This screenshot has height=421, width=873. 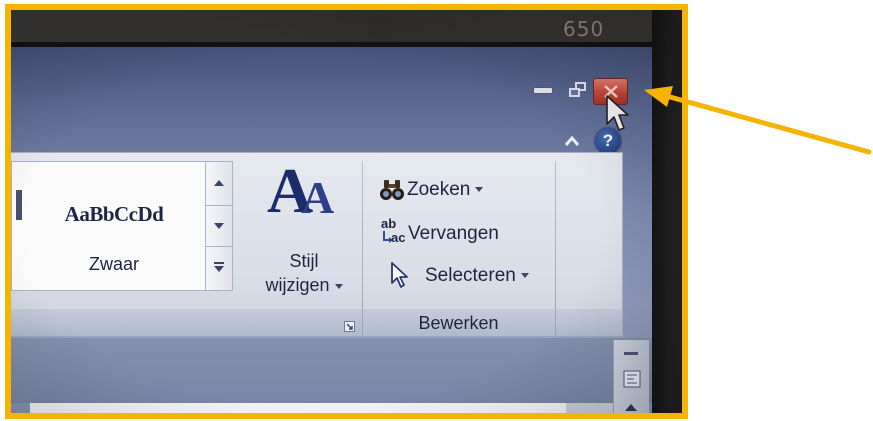 I want to click on chevron-up-icon, so click(x=572, y=140).